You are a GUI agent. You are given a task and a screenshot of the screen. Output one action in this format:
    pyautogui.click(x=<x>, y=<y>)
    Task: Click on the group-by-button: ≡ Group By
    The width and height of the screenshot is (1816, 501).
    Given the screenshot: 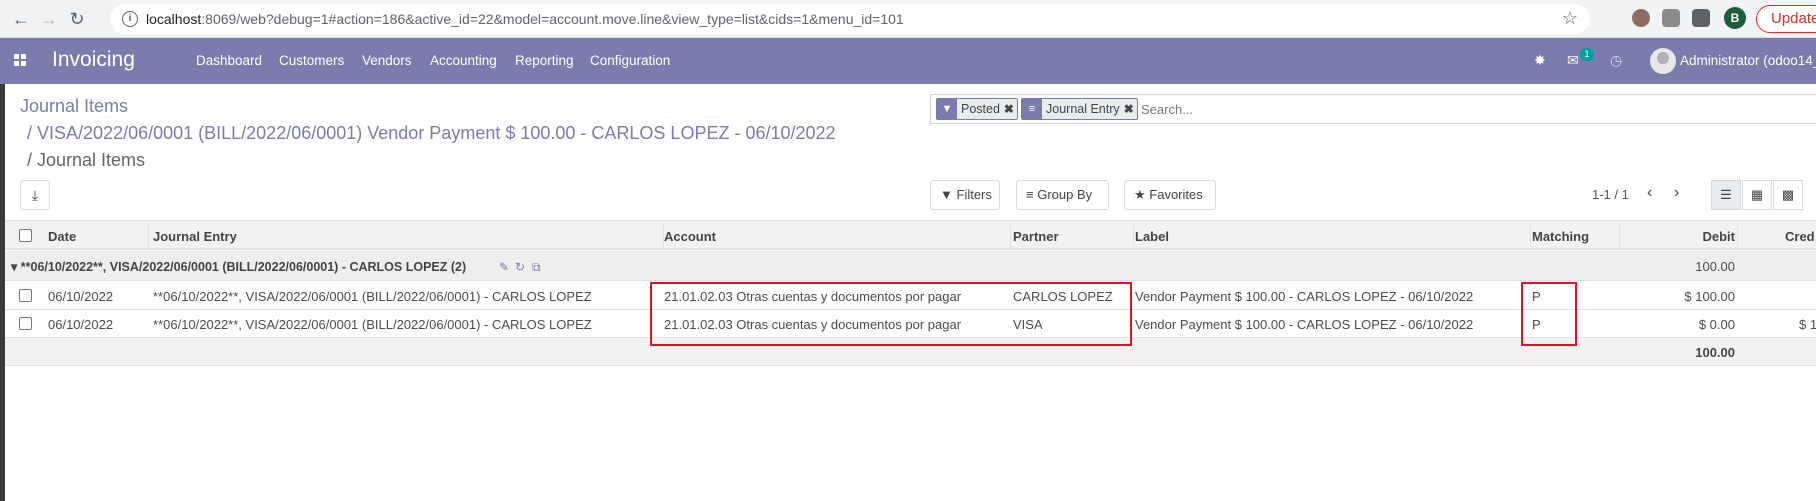 What is the action you would take?
    pyautogui.click(x=1062, y=195)
    